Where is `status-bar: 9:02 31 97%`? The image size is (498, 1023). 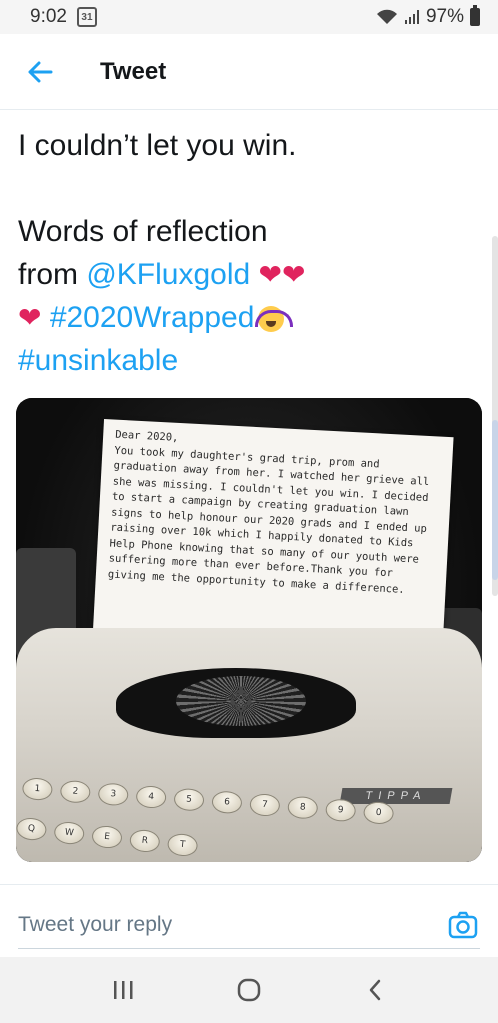 status-bar: 9:02 31 97% is located at coordinates (249, 17).